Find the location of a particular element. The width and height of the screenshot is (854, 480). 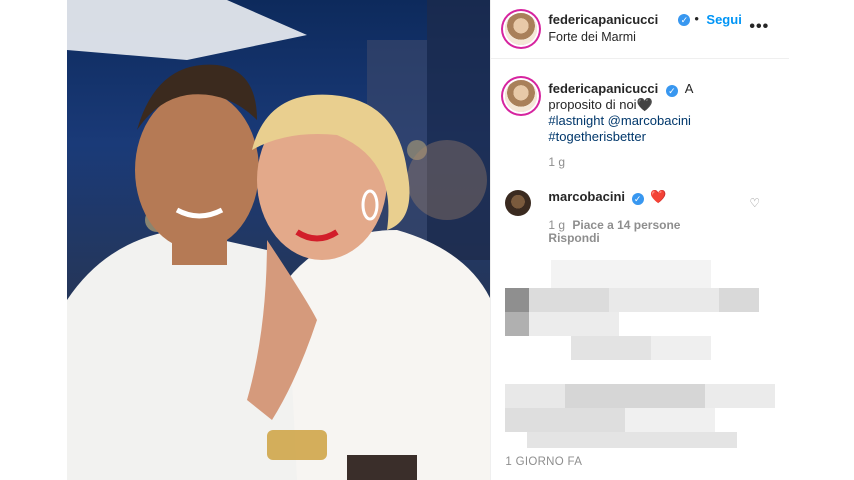

caption-verified-icon: ✓ is located at coordinates (671, 91).